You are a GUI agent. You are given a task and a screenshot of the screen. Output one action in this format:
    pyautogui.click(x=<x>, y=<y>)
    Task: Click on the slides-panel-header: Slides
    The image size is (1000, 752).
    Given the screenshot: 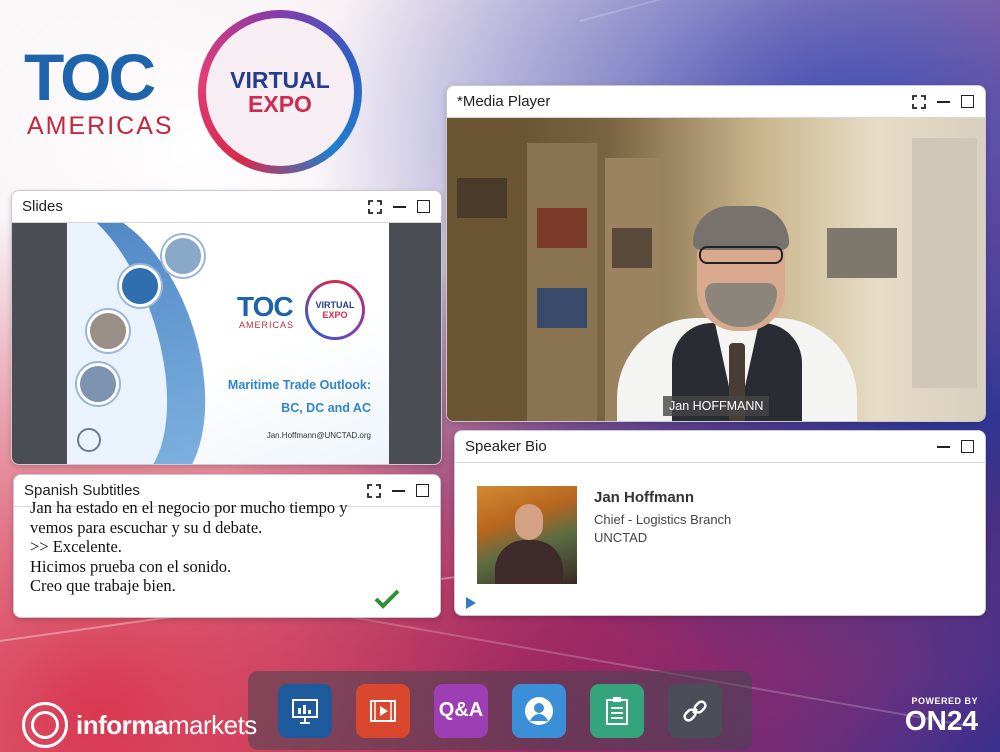 What is the action you would take?
    pyautogui.click(x=226, y=207)
    